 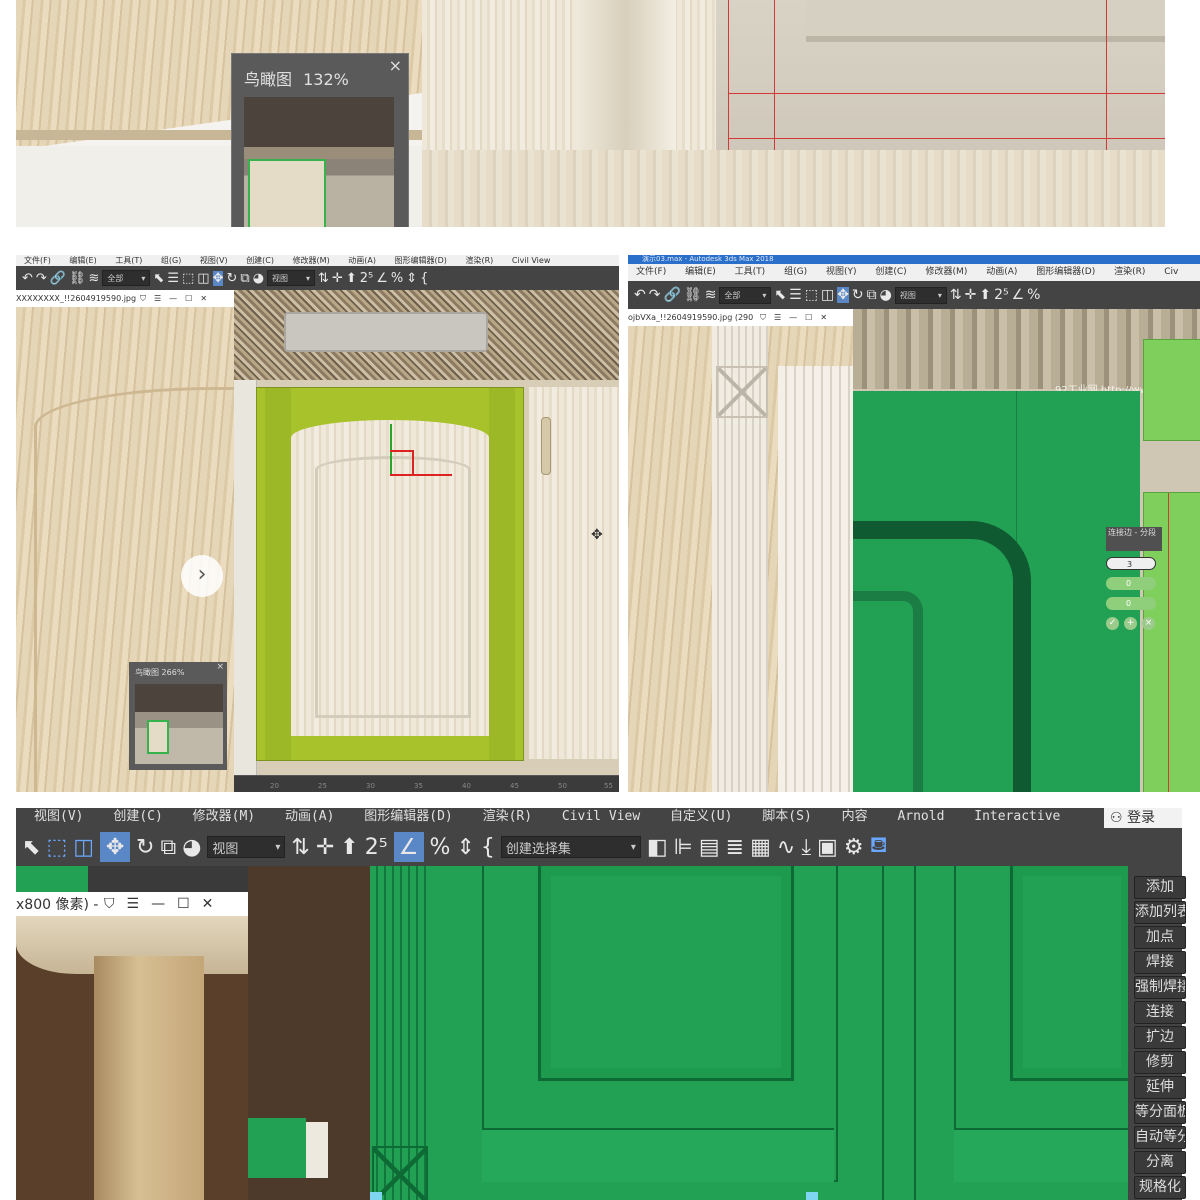 I want to click on cmd-auto-divide-button: 自动等分, so click(x=1160, y=1137).